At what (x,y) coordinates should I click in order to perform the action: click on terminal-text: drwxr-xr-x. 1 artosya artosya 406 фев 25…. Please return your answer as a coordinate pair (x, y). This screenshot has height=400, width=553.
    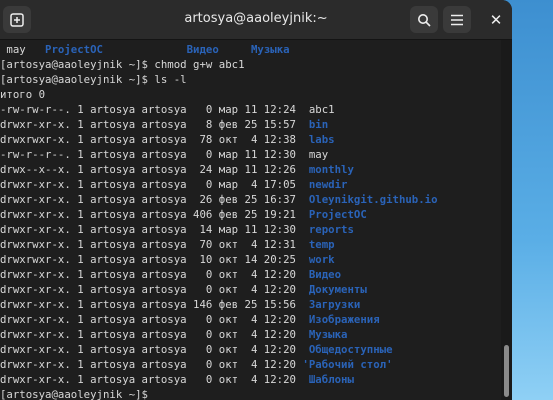
    Looking at the image, I should click on (154, 214).